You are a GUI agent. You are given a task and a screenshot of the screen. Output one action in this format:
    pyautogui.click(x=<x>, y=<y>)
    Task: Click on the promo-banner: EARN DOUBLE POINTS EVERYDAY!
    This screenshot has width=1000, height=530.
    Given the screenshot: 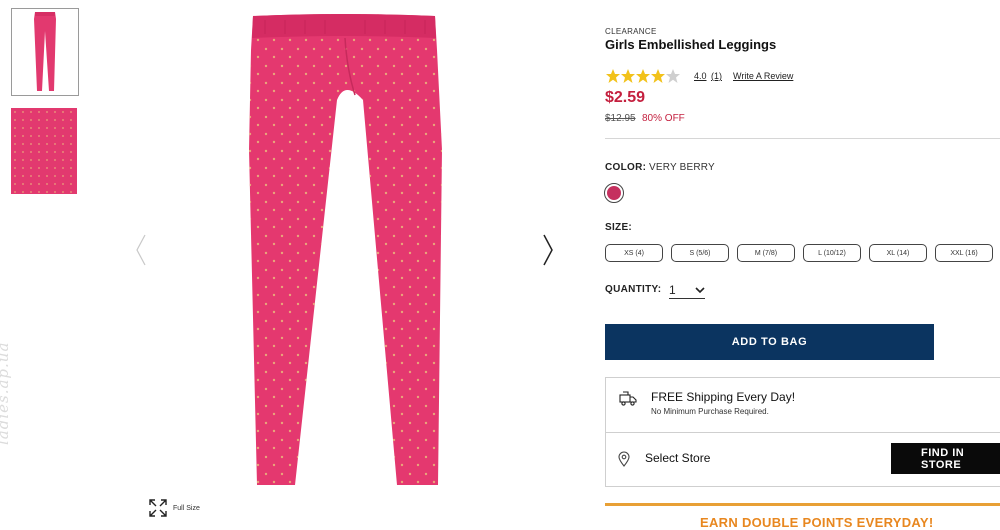 What is the action you would take?
    pyautogui.click(x=817, y=522)
    